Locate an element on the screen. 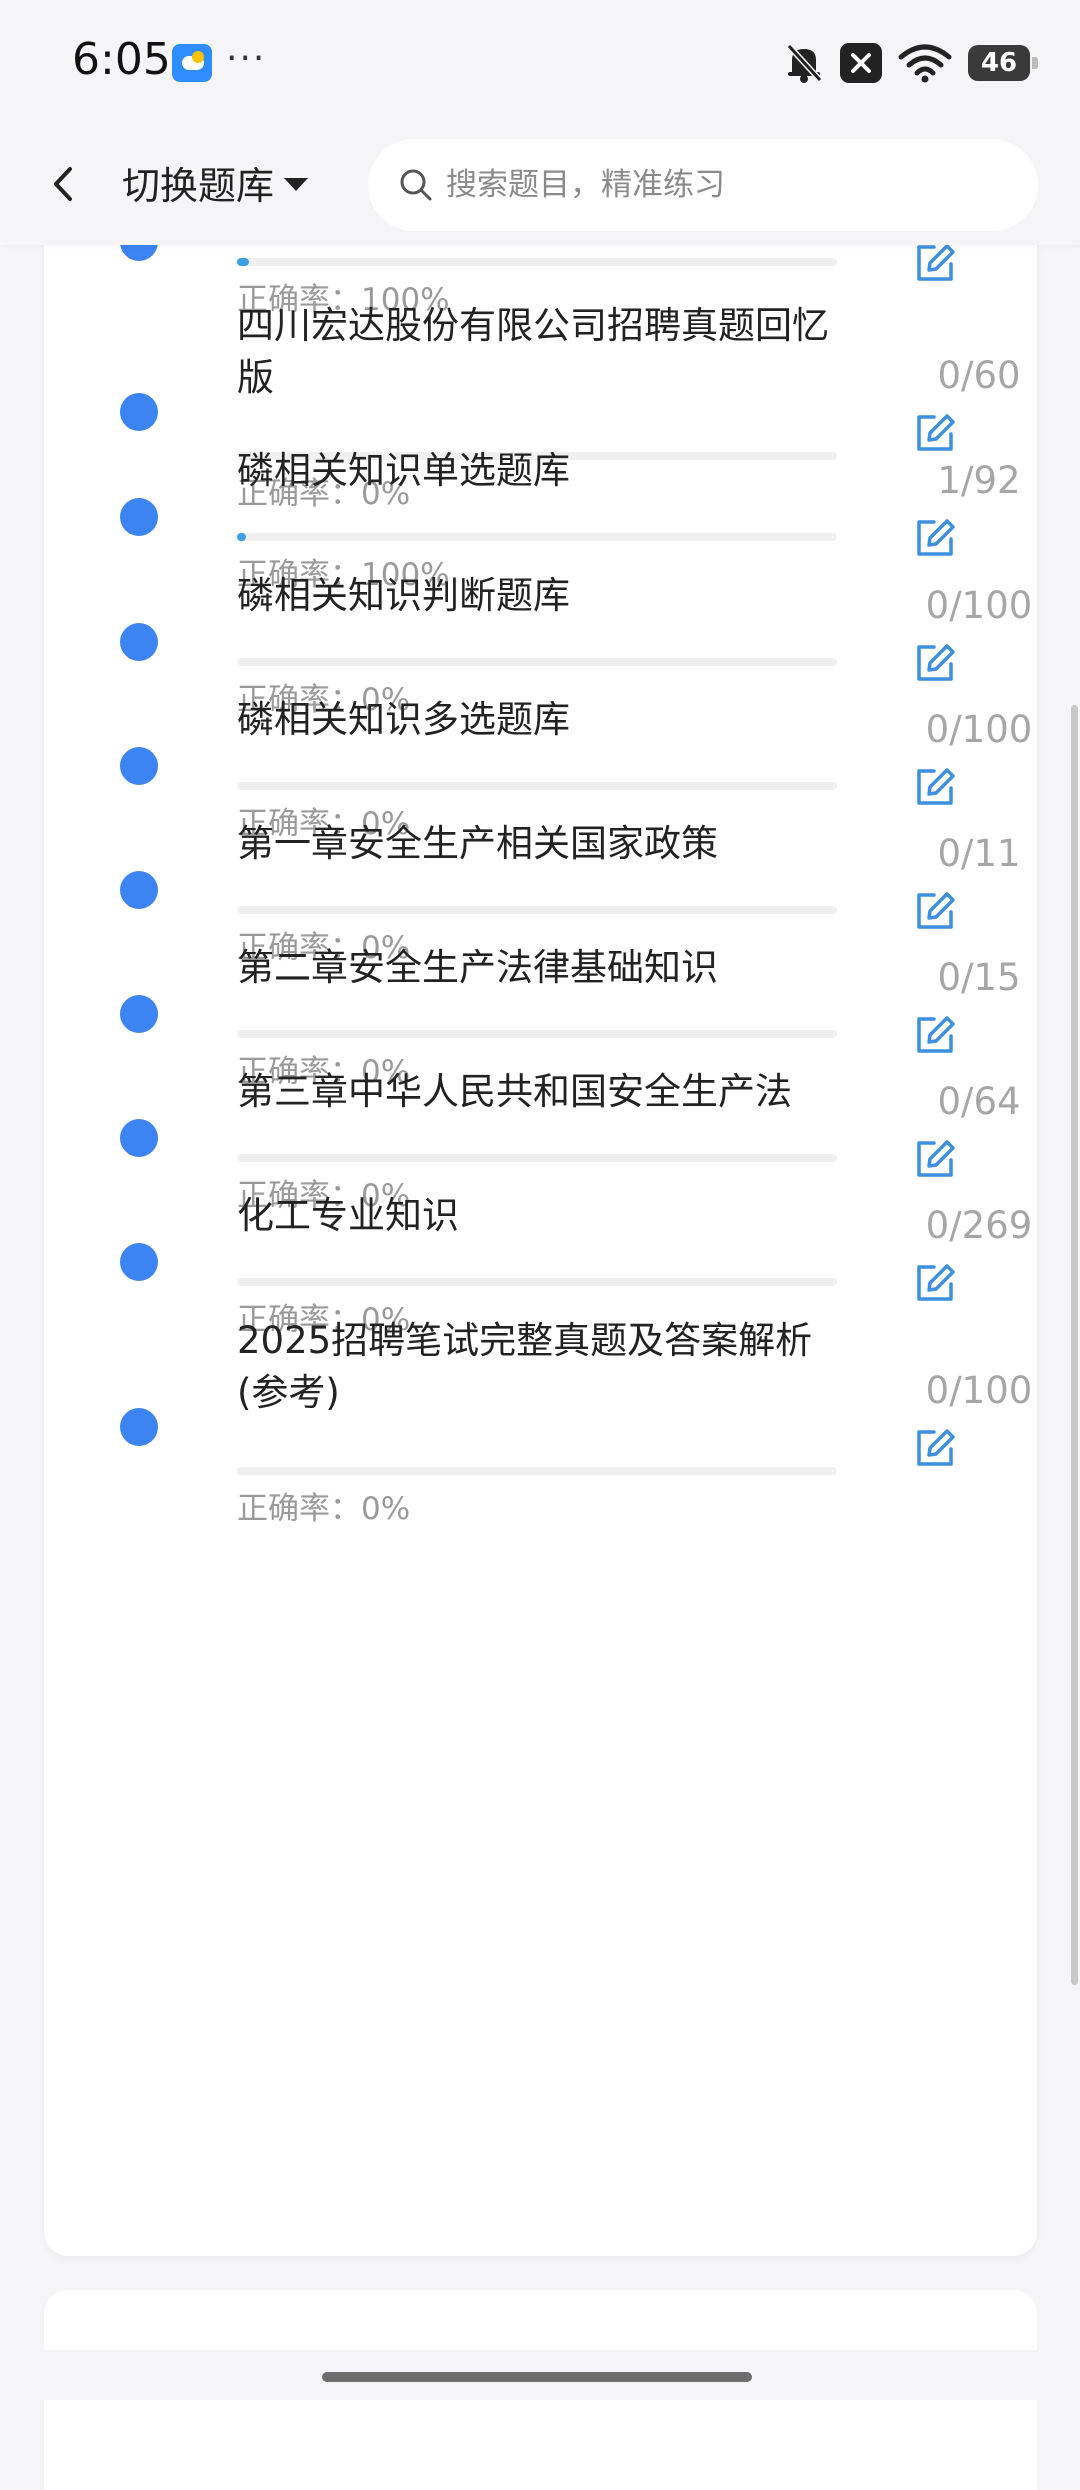 Image resolution: width=1080 pixels, height=2490 pixels. wifi-icon is located at coordinates (925, 63).